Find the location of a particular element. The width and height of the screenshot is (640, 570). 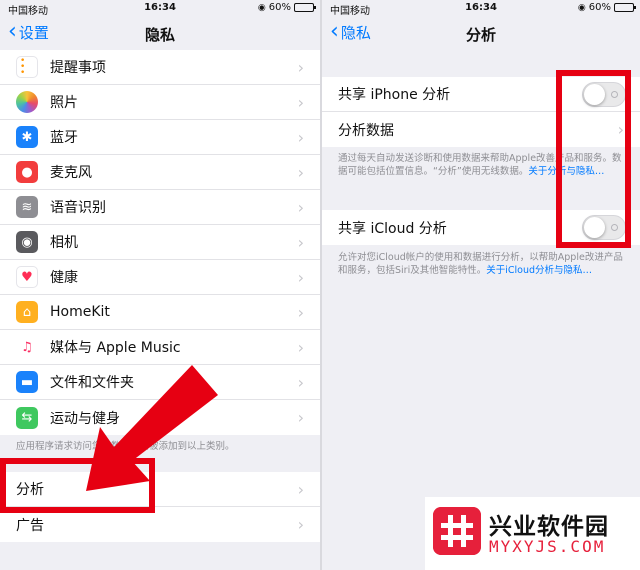

share-iphone-analytics-label: 共享 iPhone 分析 is located at coordinates (394, 95).